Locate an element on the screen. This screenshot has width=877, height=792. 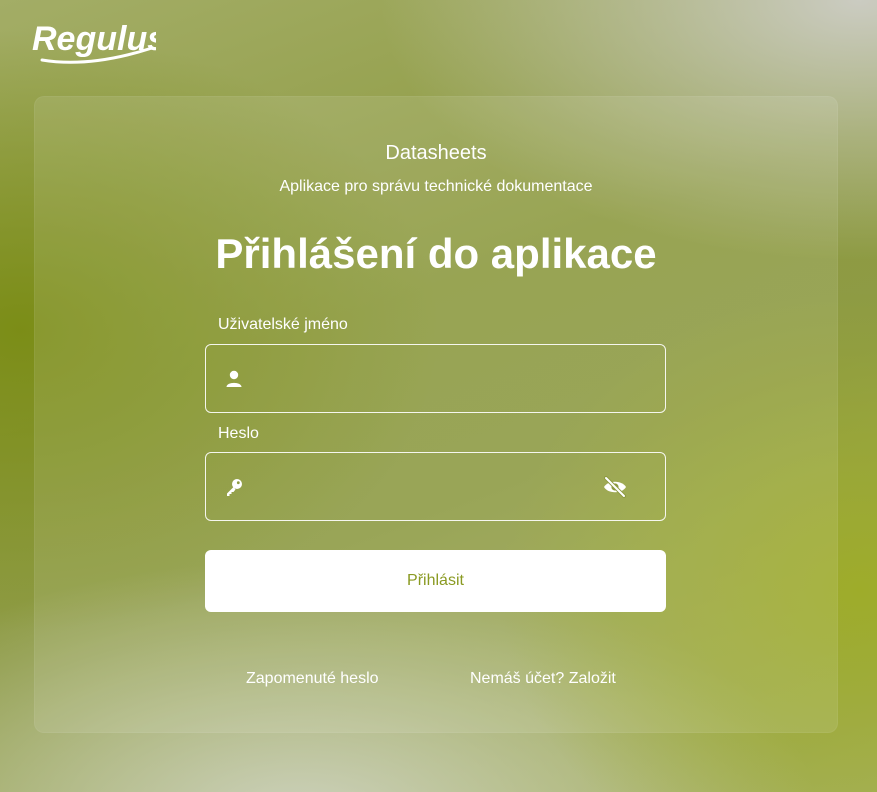
login-button: Přihlásit is located at coordinates (435, 581).